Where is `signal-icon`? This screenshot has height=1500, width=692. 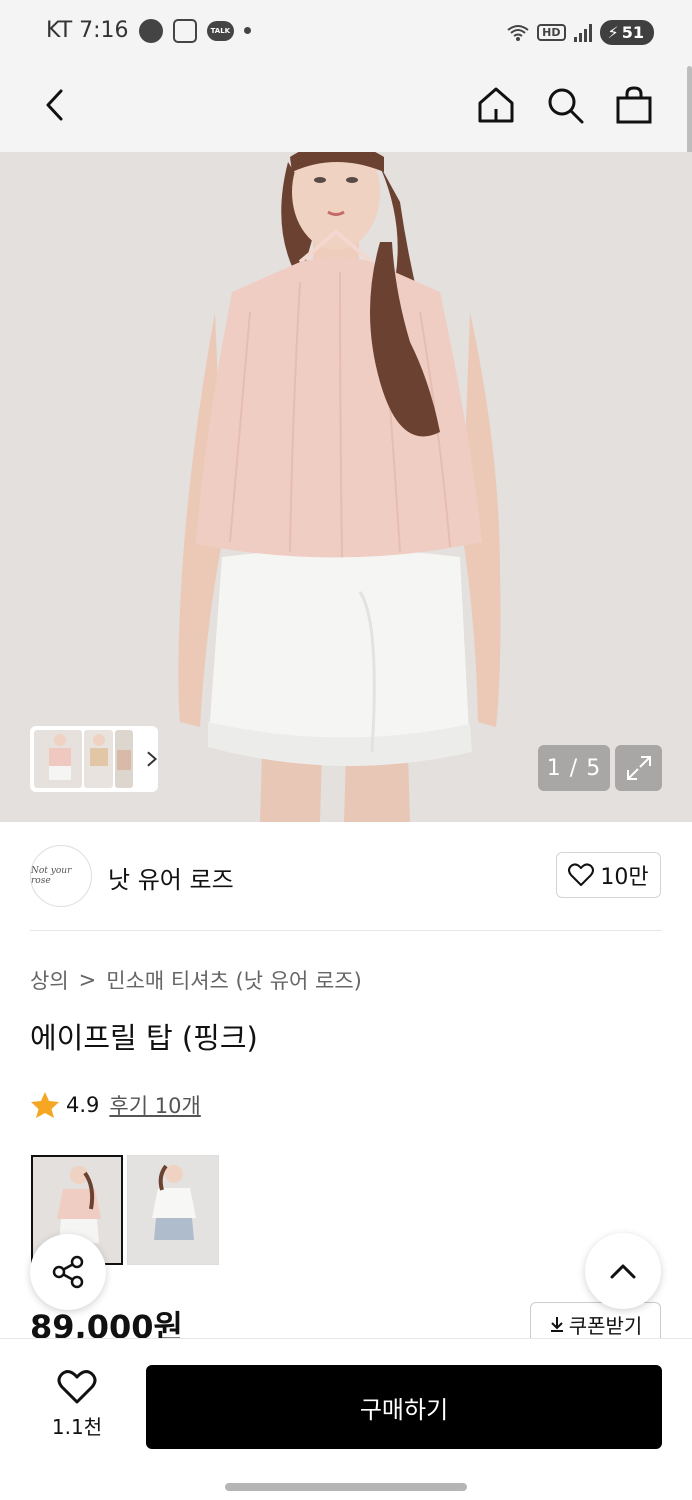 signal-icon is located at coordinates (582, 32).